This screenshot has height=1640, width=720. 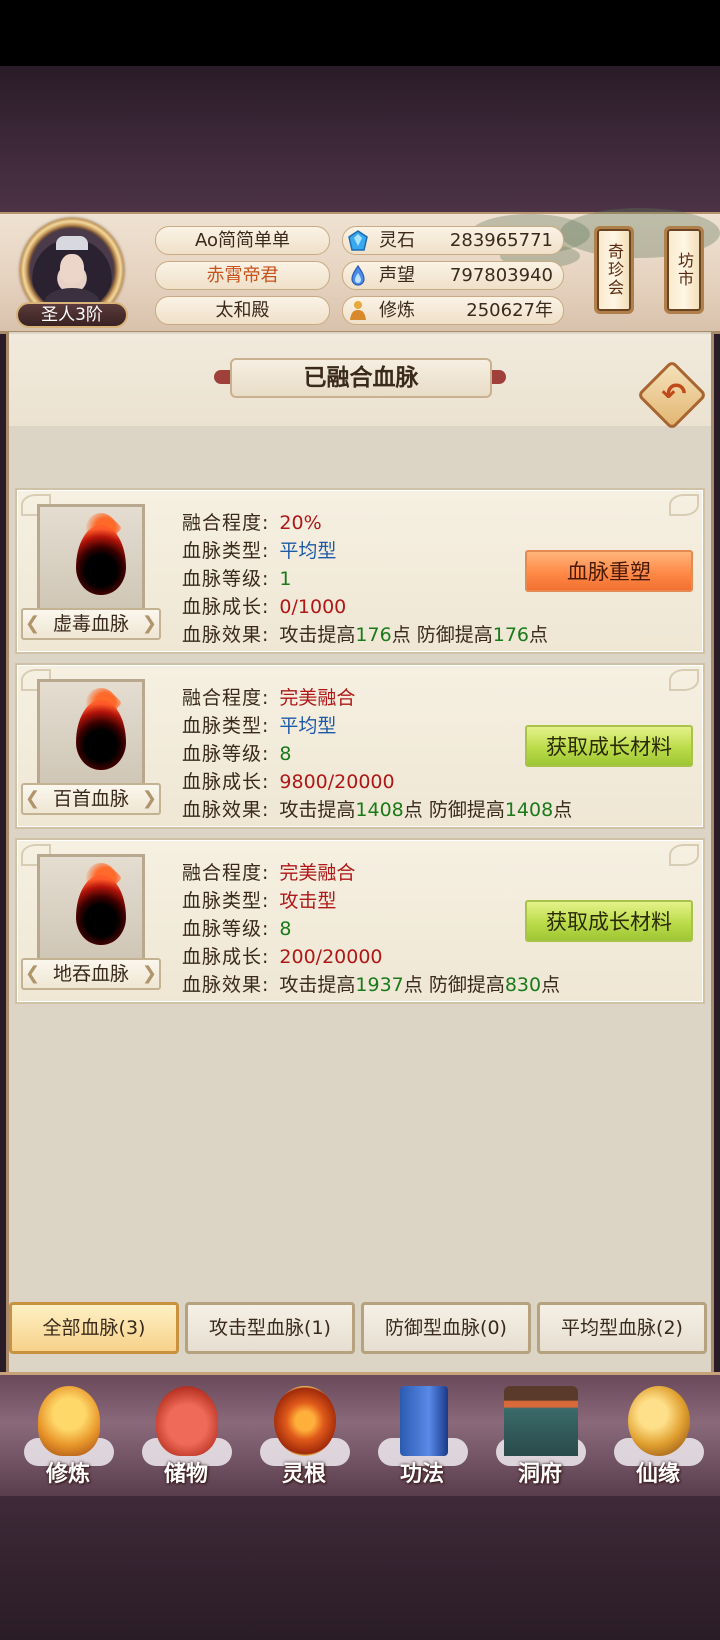 What do you see at coordinates (91, 799) in the screenshot?
I see `bloodline-name-plate: ❮ 百首血脉 ❯` at bounding box center [91, 799].